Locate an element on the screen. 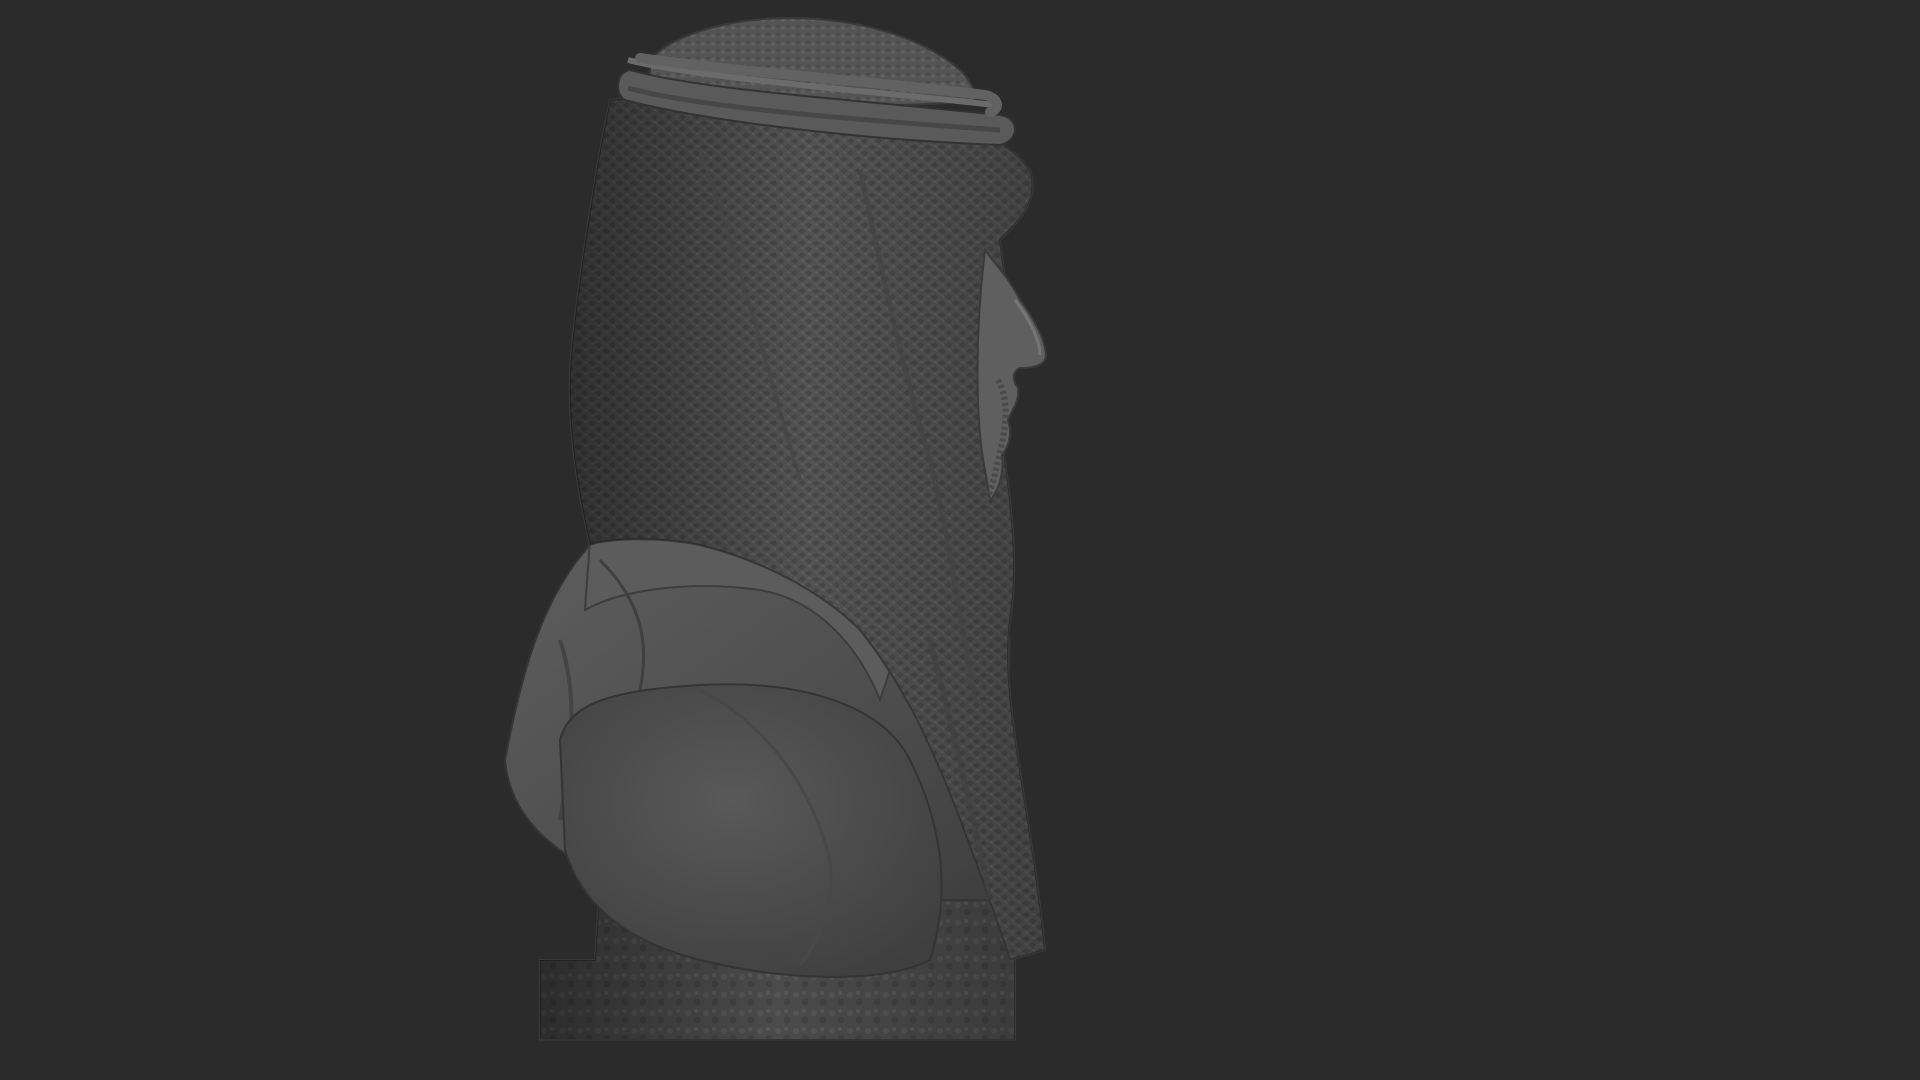 Image resolution: width=1920 pixels, height=1080 pixels. face-profile is located at coordinates (1012, 375).